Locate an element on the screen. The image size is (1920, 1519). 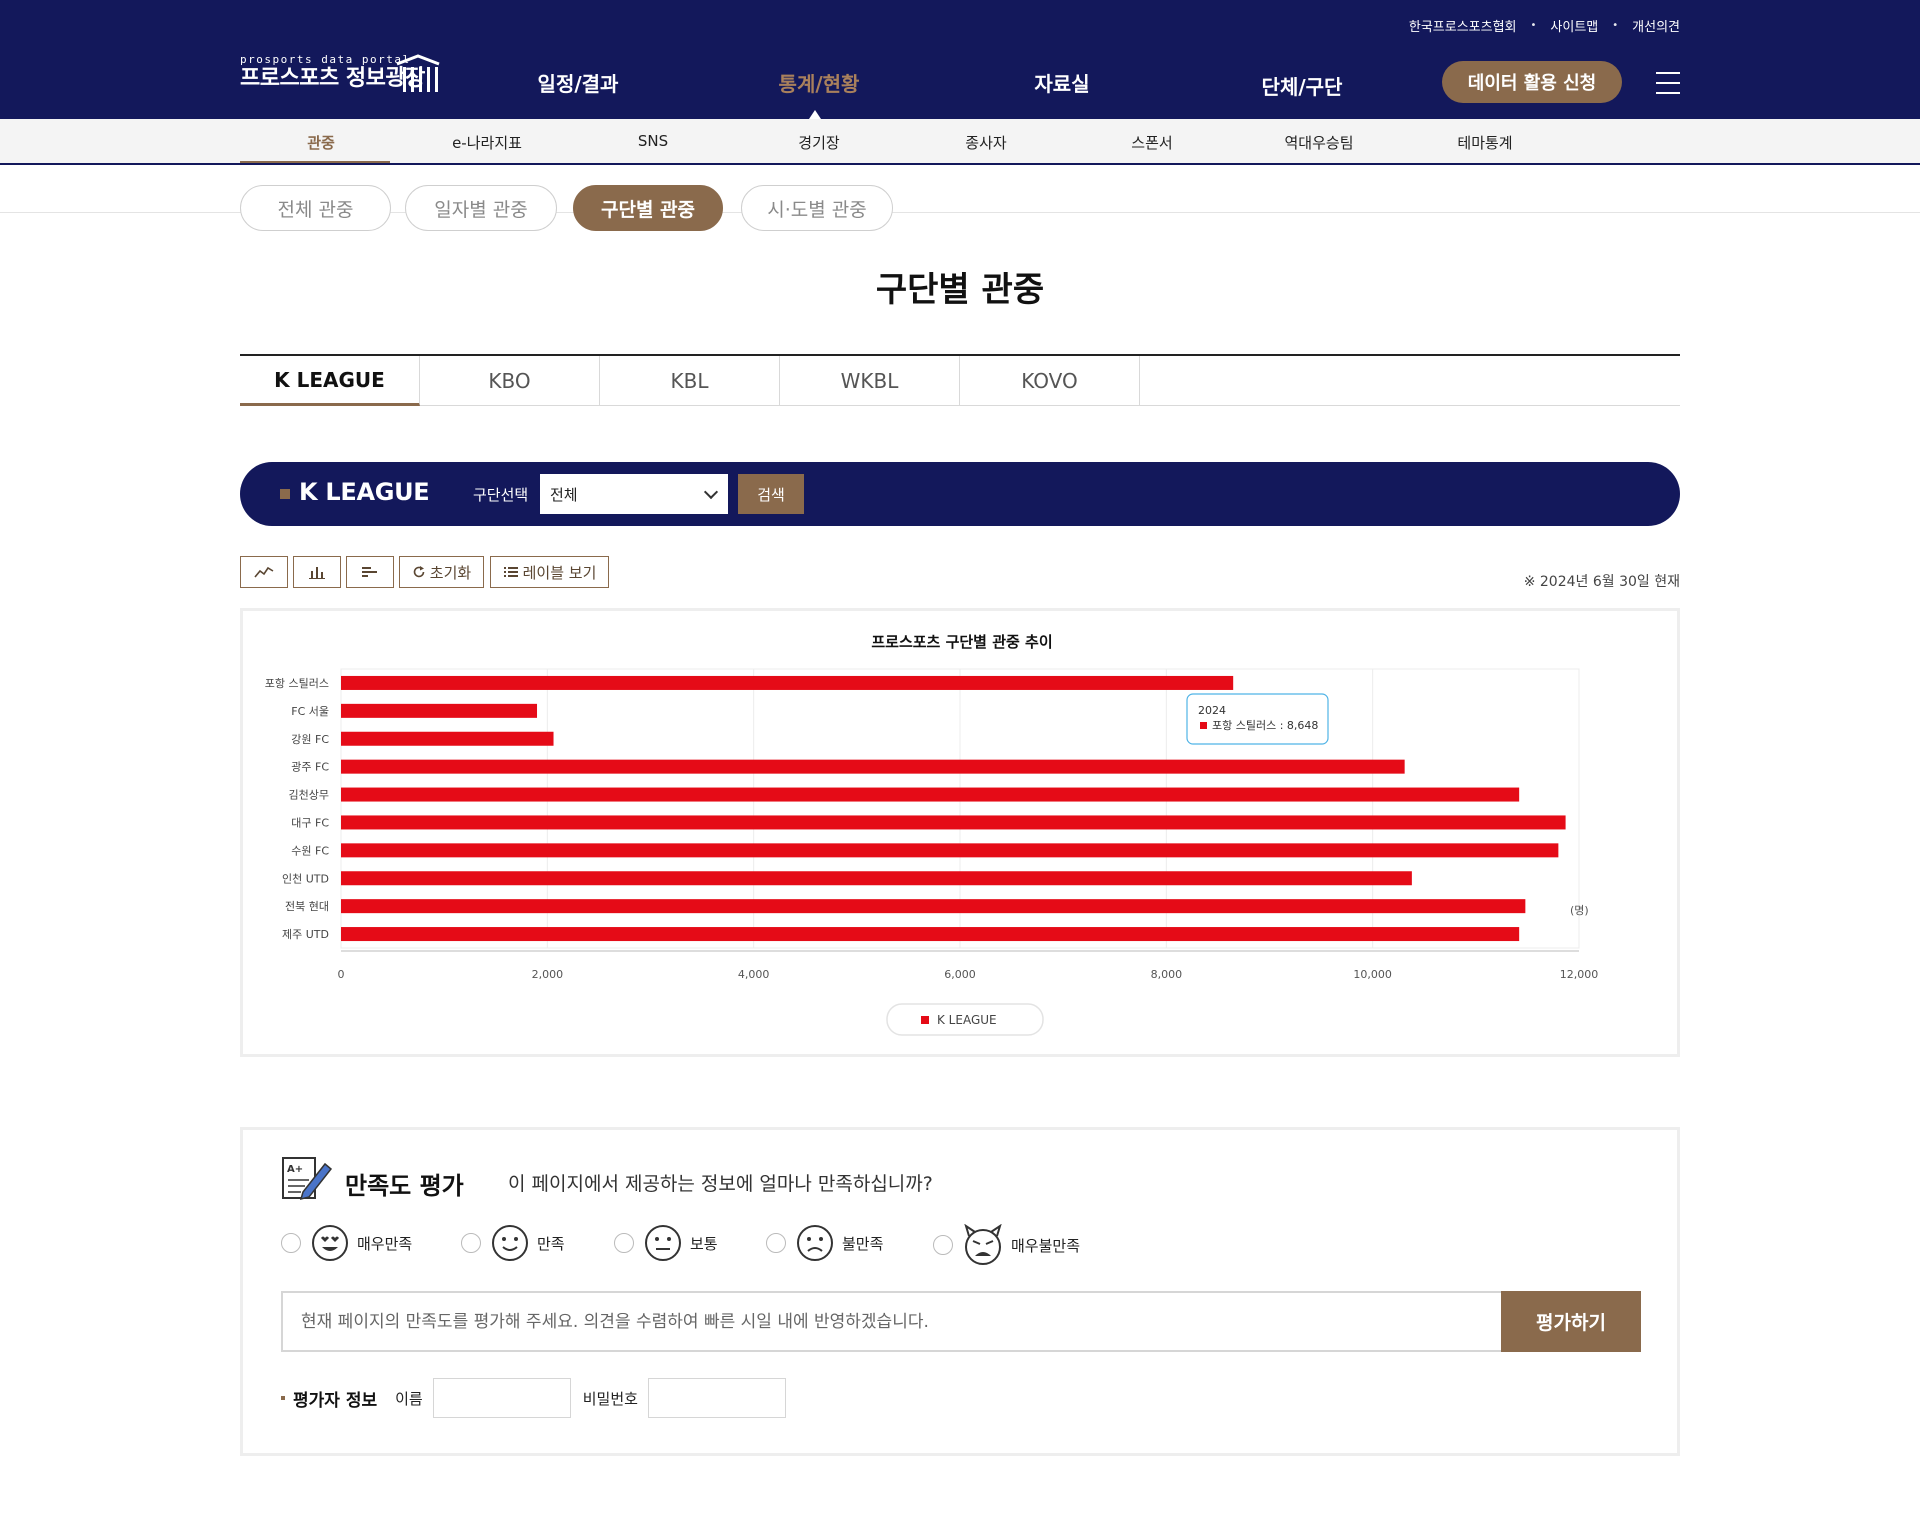
club-select-value: 전체 is located at coordinates (564, 494).